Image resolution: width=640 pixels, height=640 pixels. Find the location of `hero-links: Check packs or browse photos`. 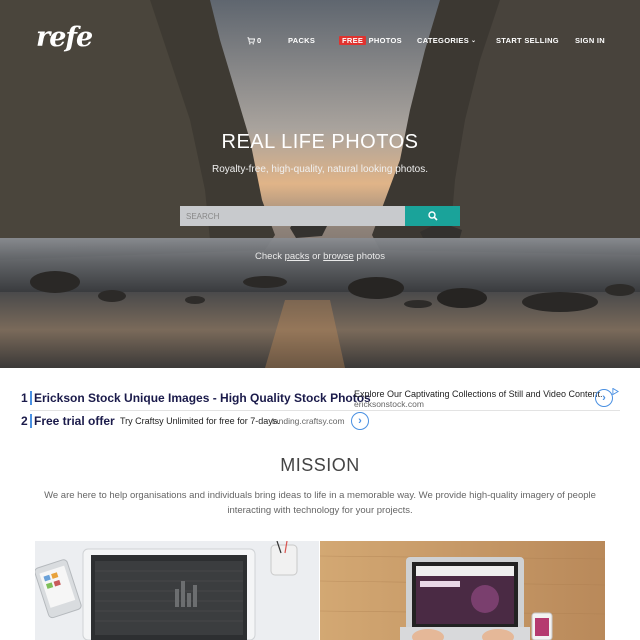

hero-links: Check packs or browse photos is located at coordinates (320, 256).